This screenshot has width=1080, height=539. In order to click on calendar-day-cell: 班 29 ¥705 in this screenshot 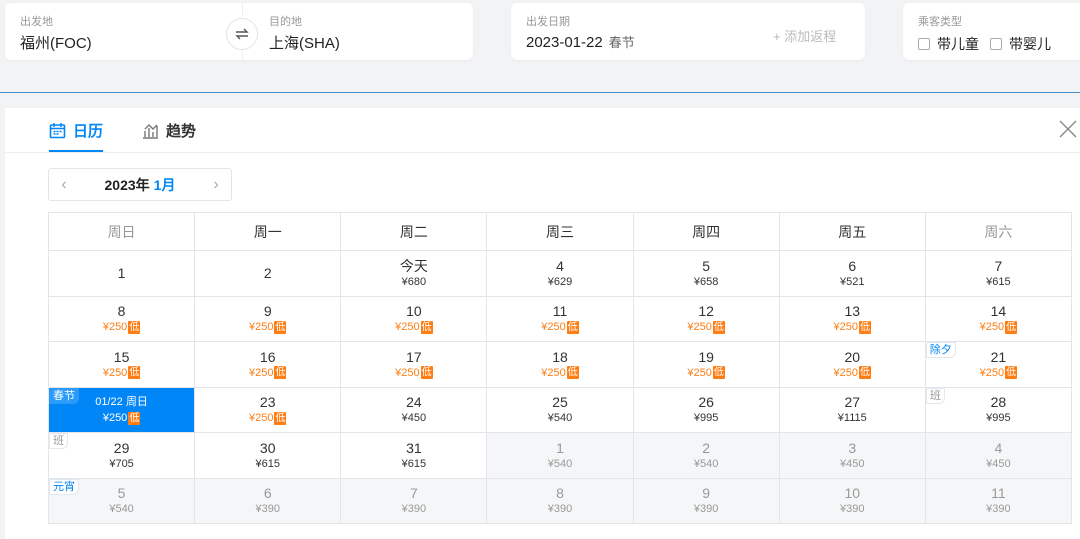, I will do `click(122, 456)`.